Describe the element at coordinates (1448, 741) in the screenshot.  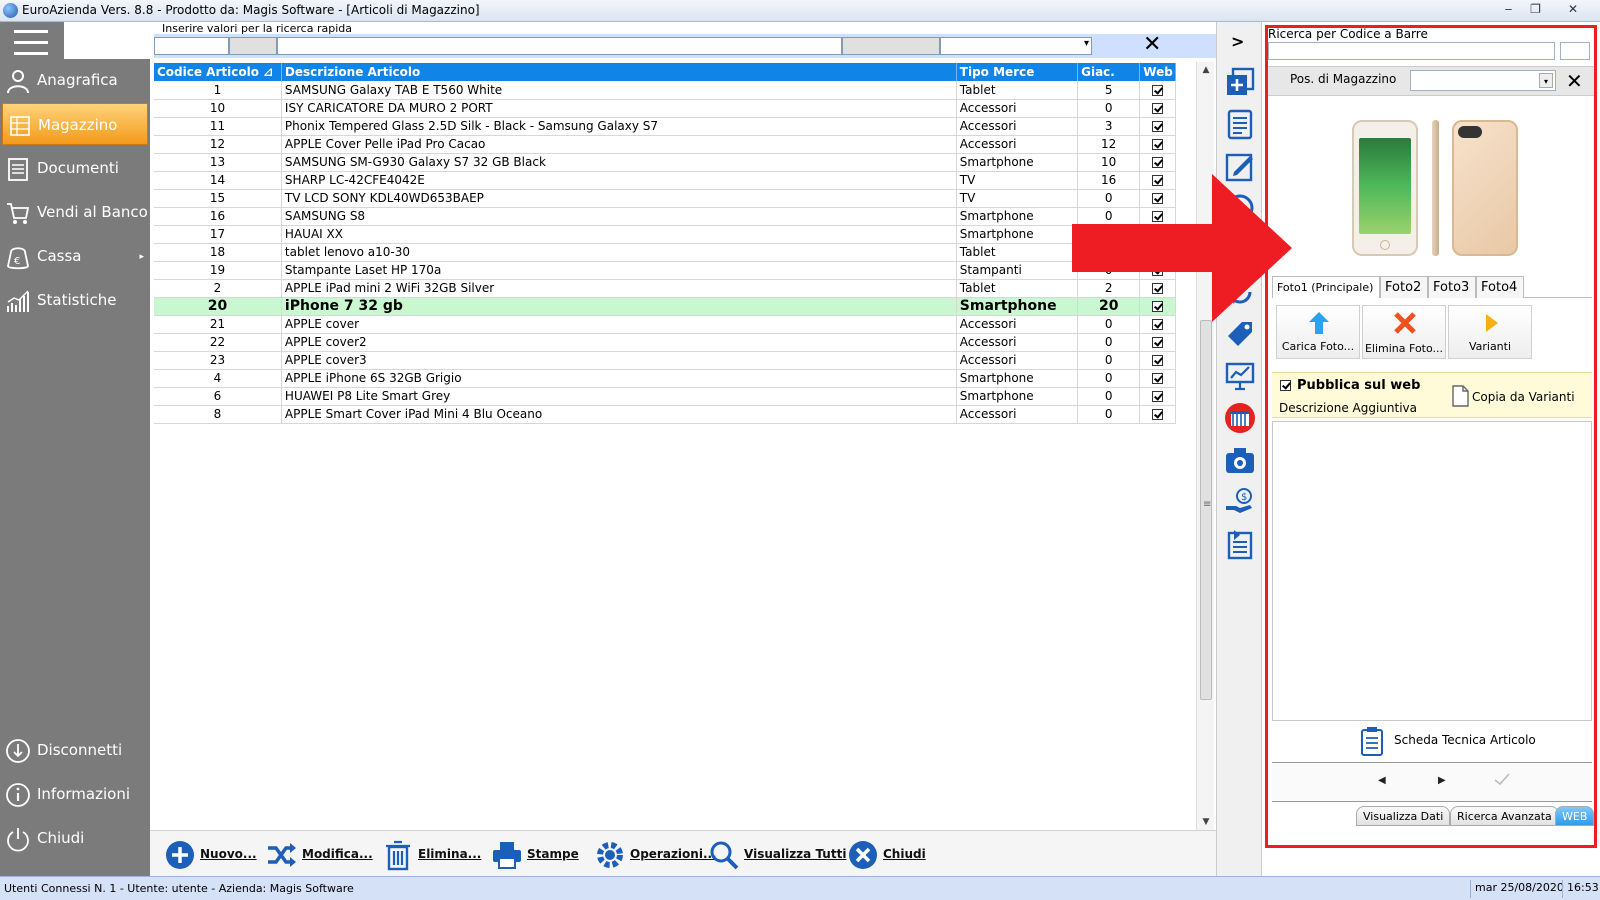
I see `technical-sheet-button: Scheda Tecnica Articolo` at that location.